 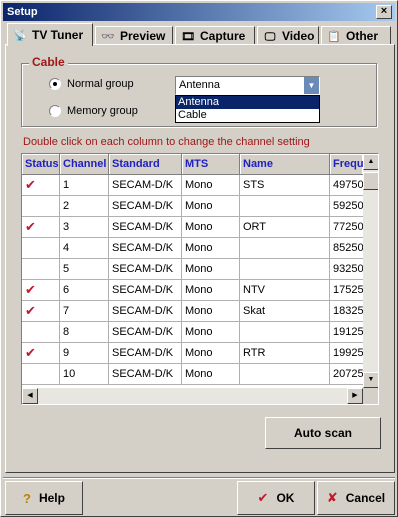 What do you see at coordinates (84, 164) in the screenshot?
I see `column-header-channel: Channel` at bounding box center [84, 164].